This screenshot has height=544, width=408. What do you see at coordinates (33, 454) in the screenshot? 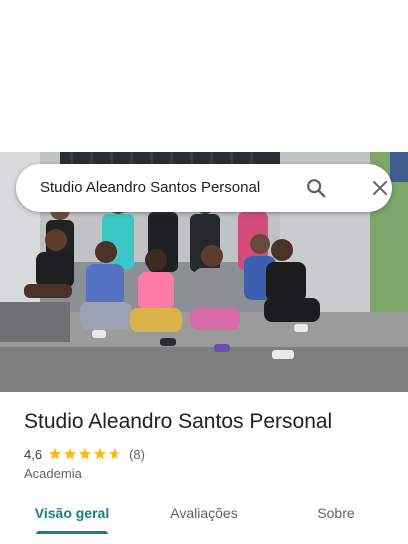
I see `rating-value: 4,6` at bounding box center [33, 454].